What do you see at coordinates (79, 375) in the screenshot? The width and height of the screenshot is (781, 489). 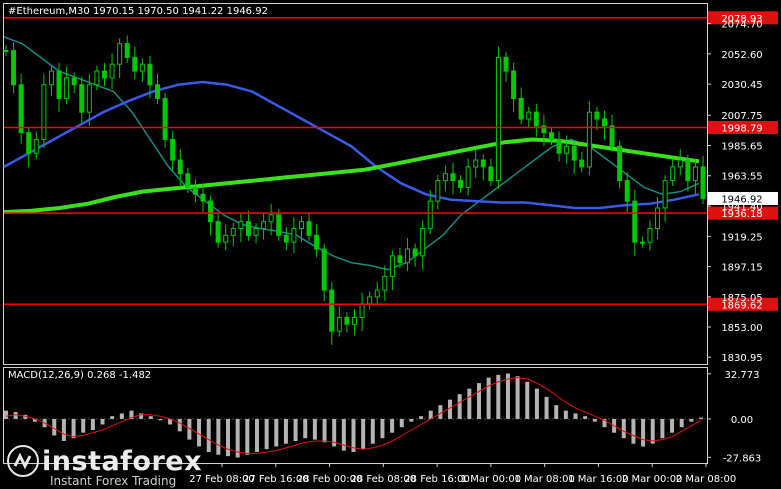 I see `macd-label: MACD(12,26,9) 0.268 -1.482` at bounding box center [79, 375].